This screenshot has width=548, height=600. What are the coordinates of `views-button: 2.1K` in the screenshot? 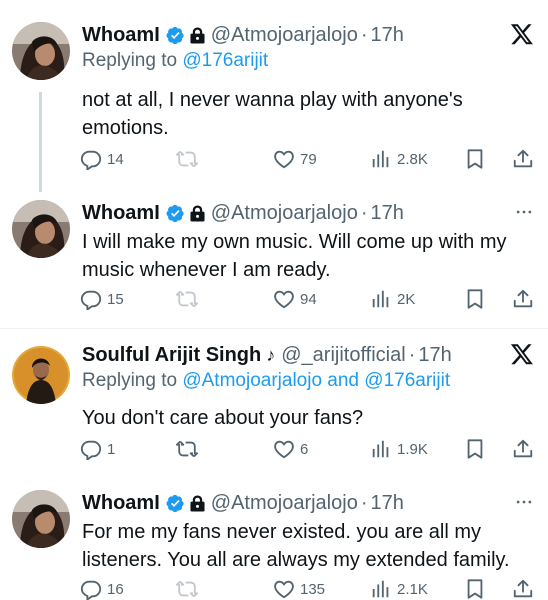 It's located at (399, 589).